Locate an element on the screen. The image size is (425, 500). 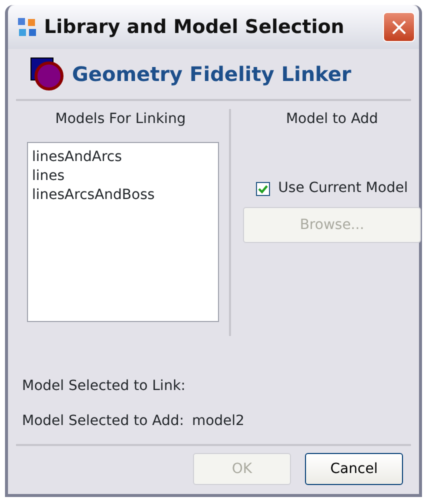
dialog-button: Cancel is located at coordinates (354, 469).